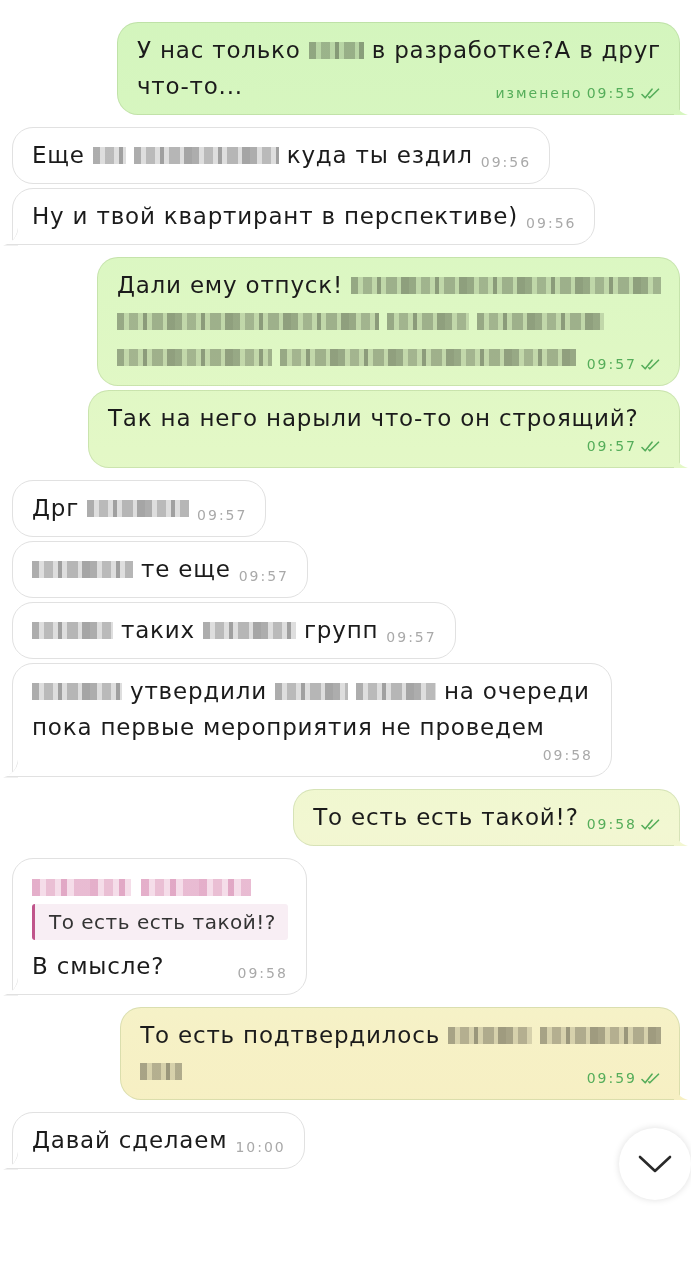 The height and width of the screenshot is (1280, 691). Describe the element at coordinates (198, 691) in the screenshot. I see `message-text: утвердили` at that location.